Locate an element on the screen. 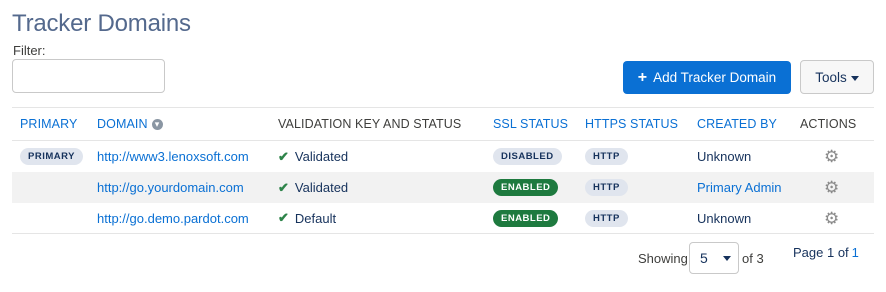 This screenshot has height=292, width=886. ssl-status-badge: DISABLED is located at coordinates (527, 156).